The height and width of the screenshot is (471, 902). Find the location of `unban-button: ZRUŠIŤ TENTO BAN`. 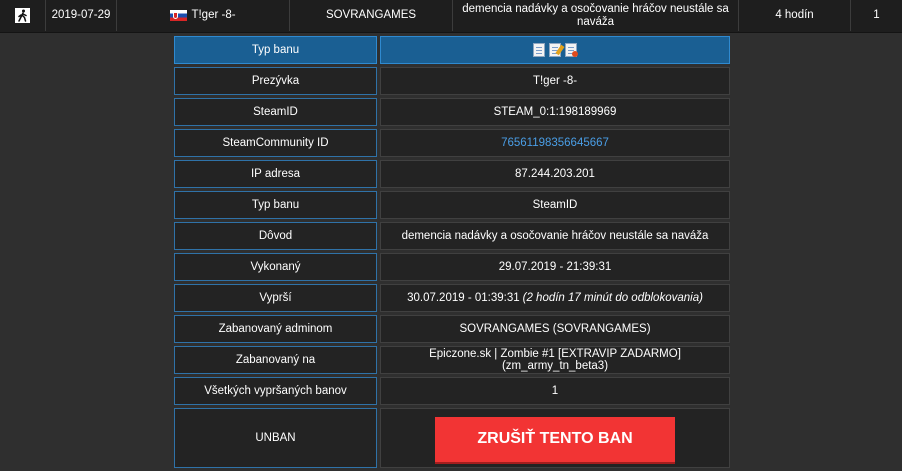

unban-button: ZRUŠIŤ TENTO BAN is located at coordinates (555, 439).